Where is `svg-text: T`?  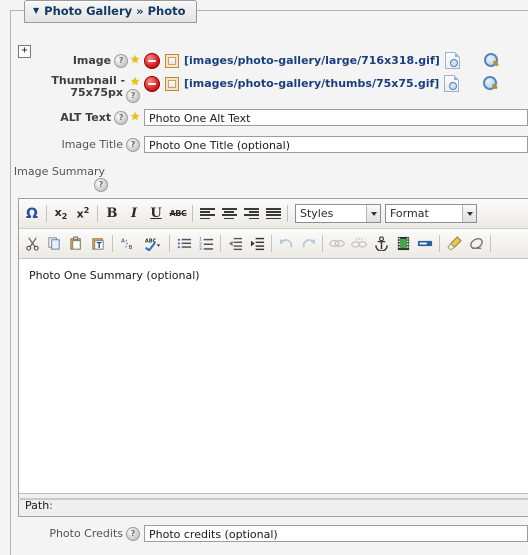 svg-text: T is located at coordinates (99, 245).